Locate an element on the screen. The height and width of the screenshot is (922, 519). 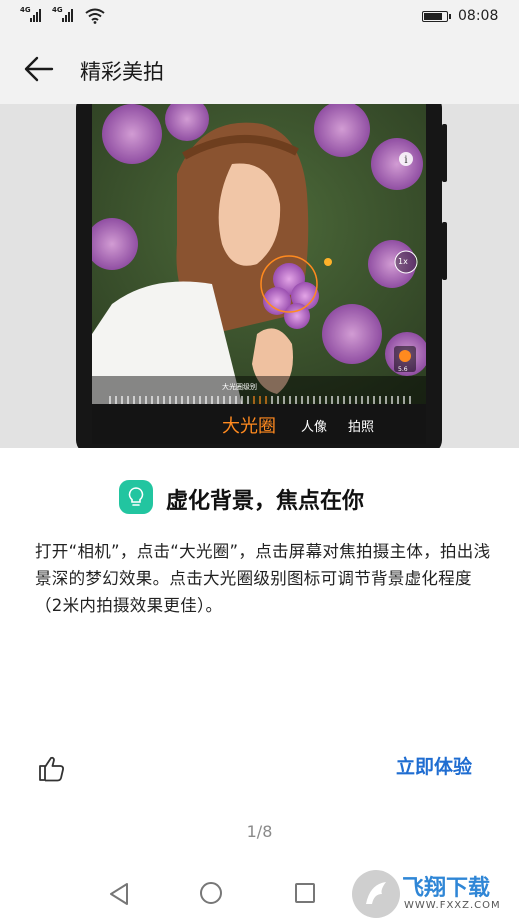
mode-aperture: 大光圈 is located at coordinates (249, 426).